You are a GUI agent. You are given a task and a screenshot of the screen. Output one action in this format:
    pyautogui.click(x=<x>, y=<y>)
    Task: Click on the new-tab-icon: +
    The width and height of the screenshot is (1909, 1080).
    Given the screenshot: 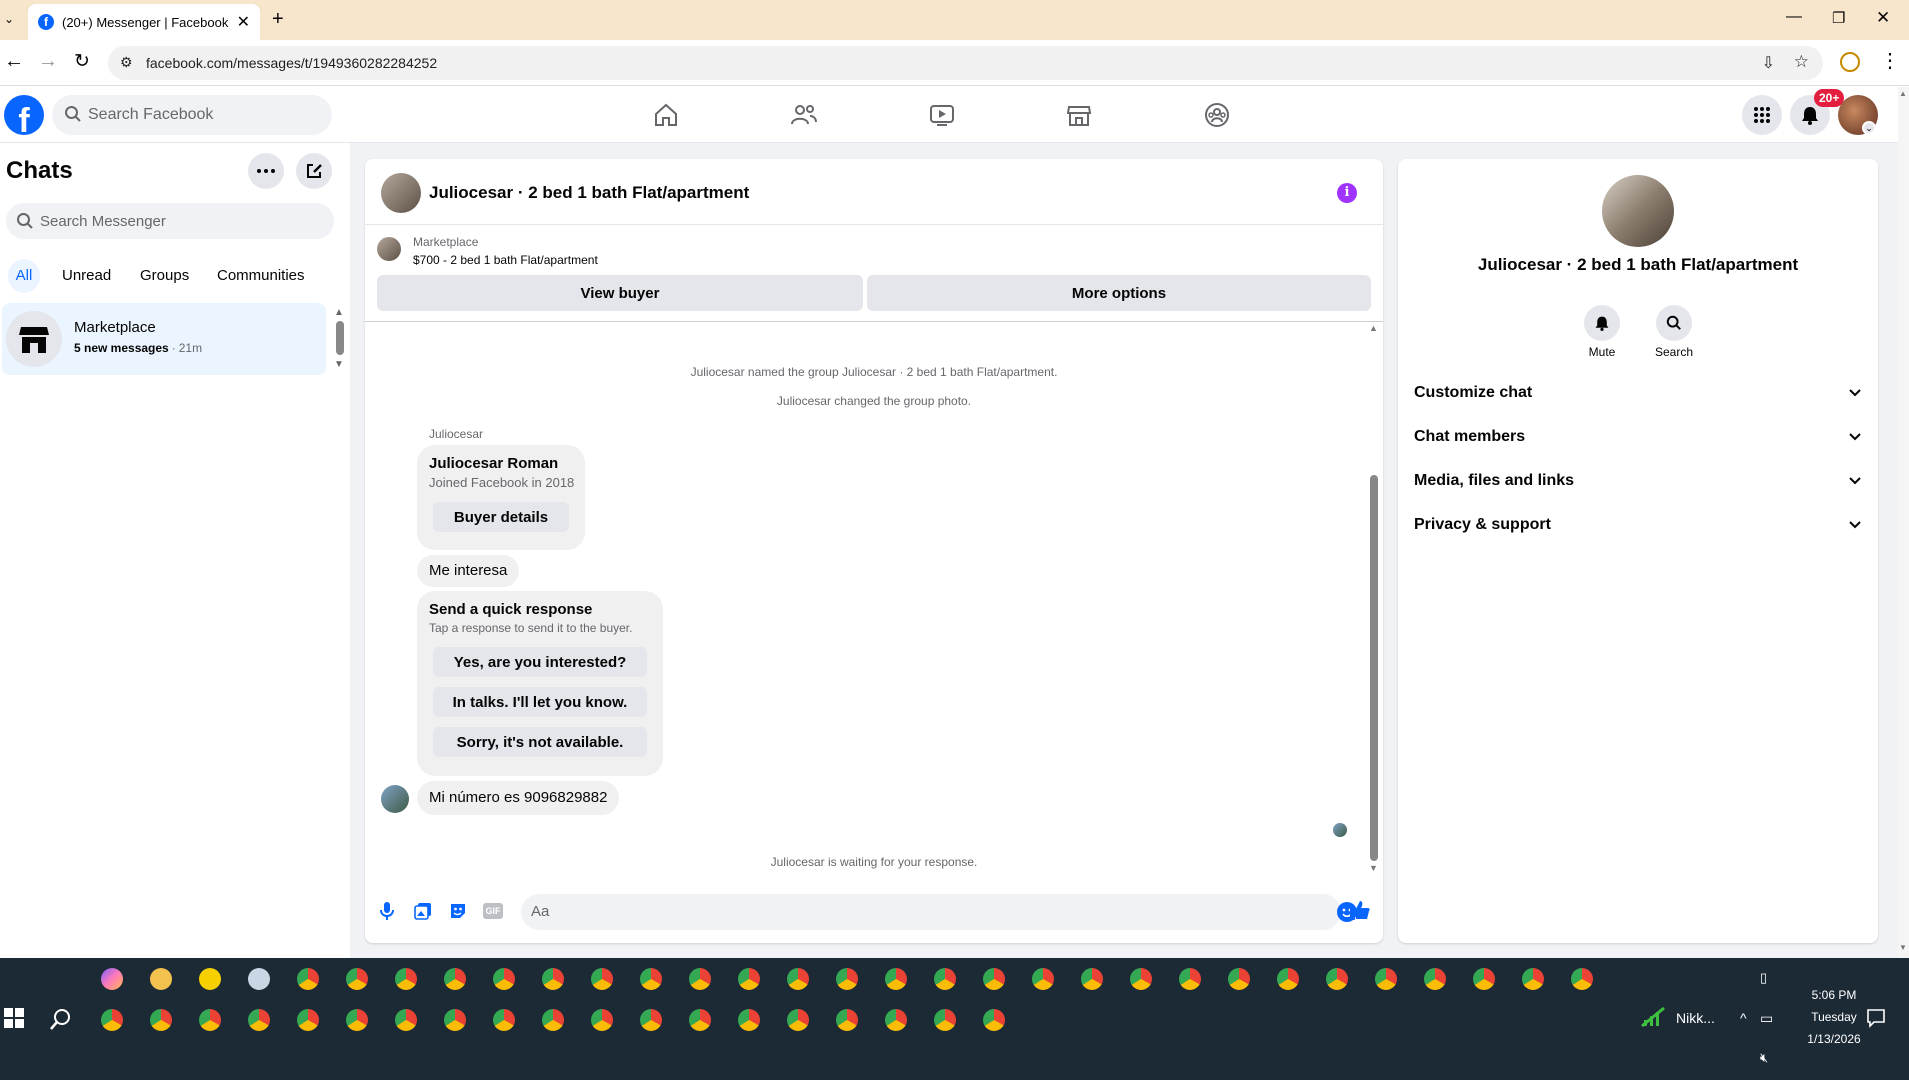 What is the action you would take?
    pyautogui.click(x=278, y=19)
    